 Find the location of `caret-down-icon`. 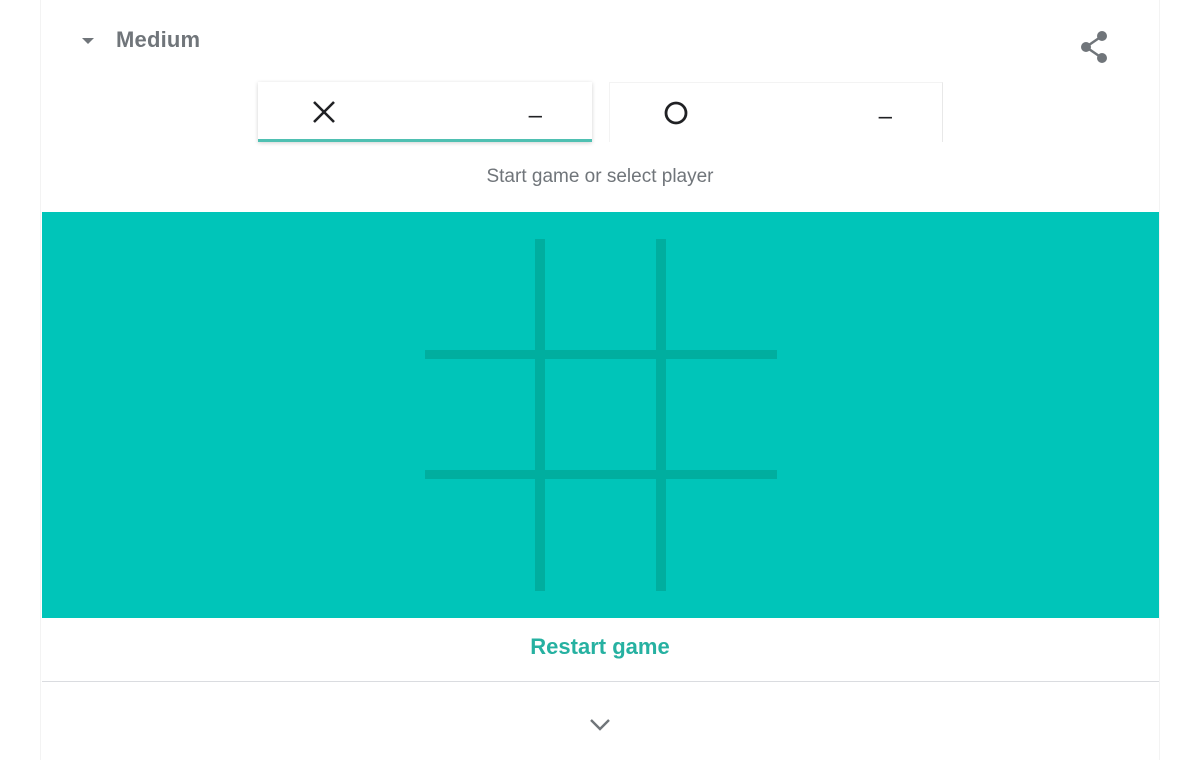

caret-down-icon is located at coordinates (88, 41).